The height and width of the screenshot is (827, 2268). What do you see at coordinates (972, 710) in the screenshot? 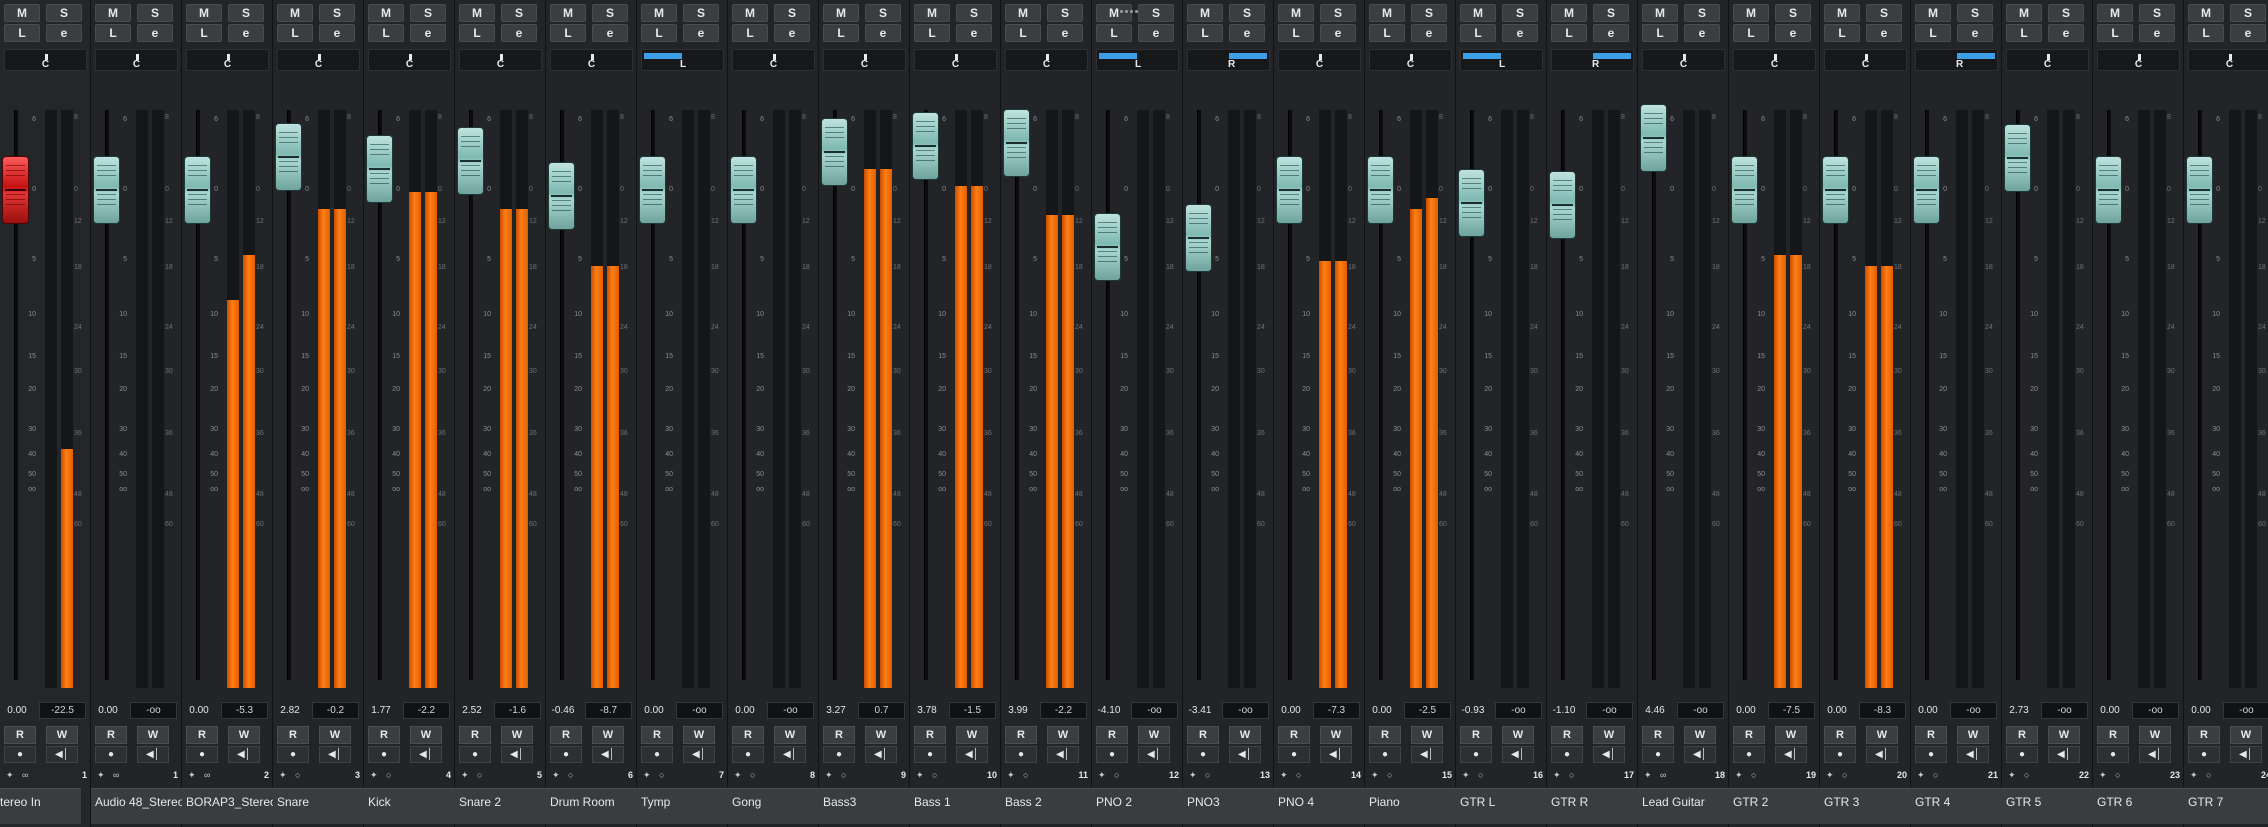
I see `peak-value: -1.5` at bounding box center [972, 710].